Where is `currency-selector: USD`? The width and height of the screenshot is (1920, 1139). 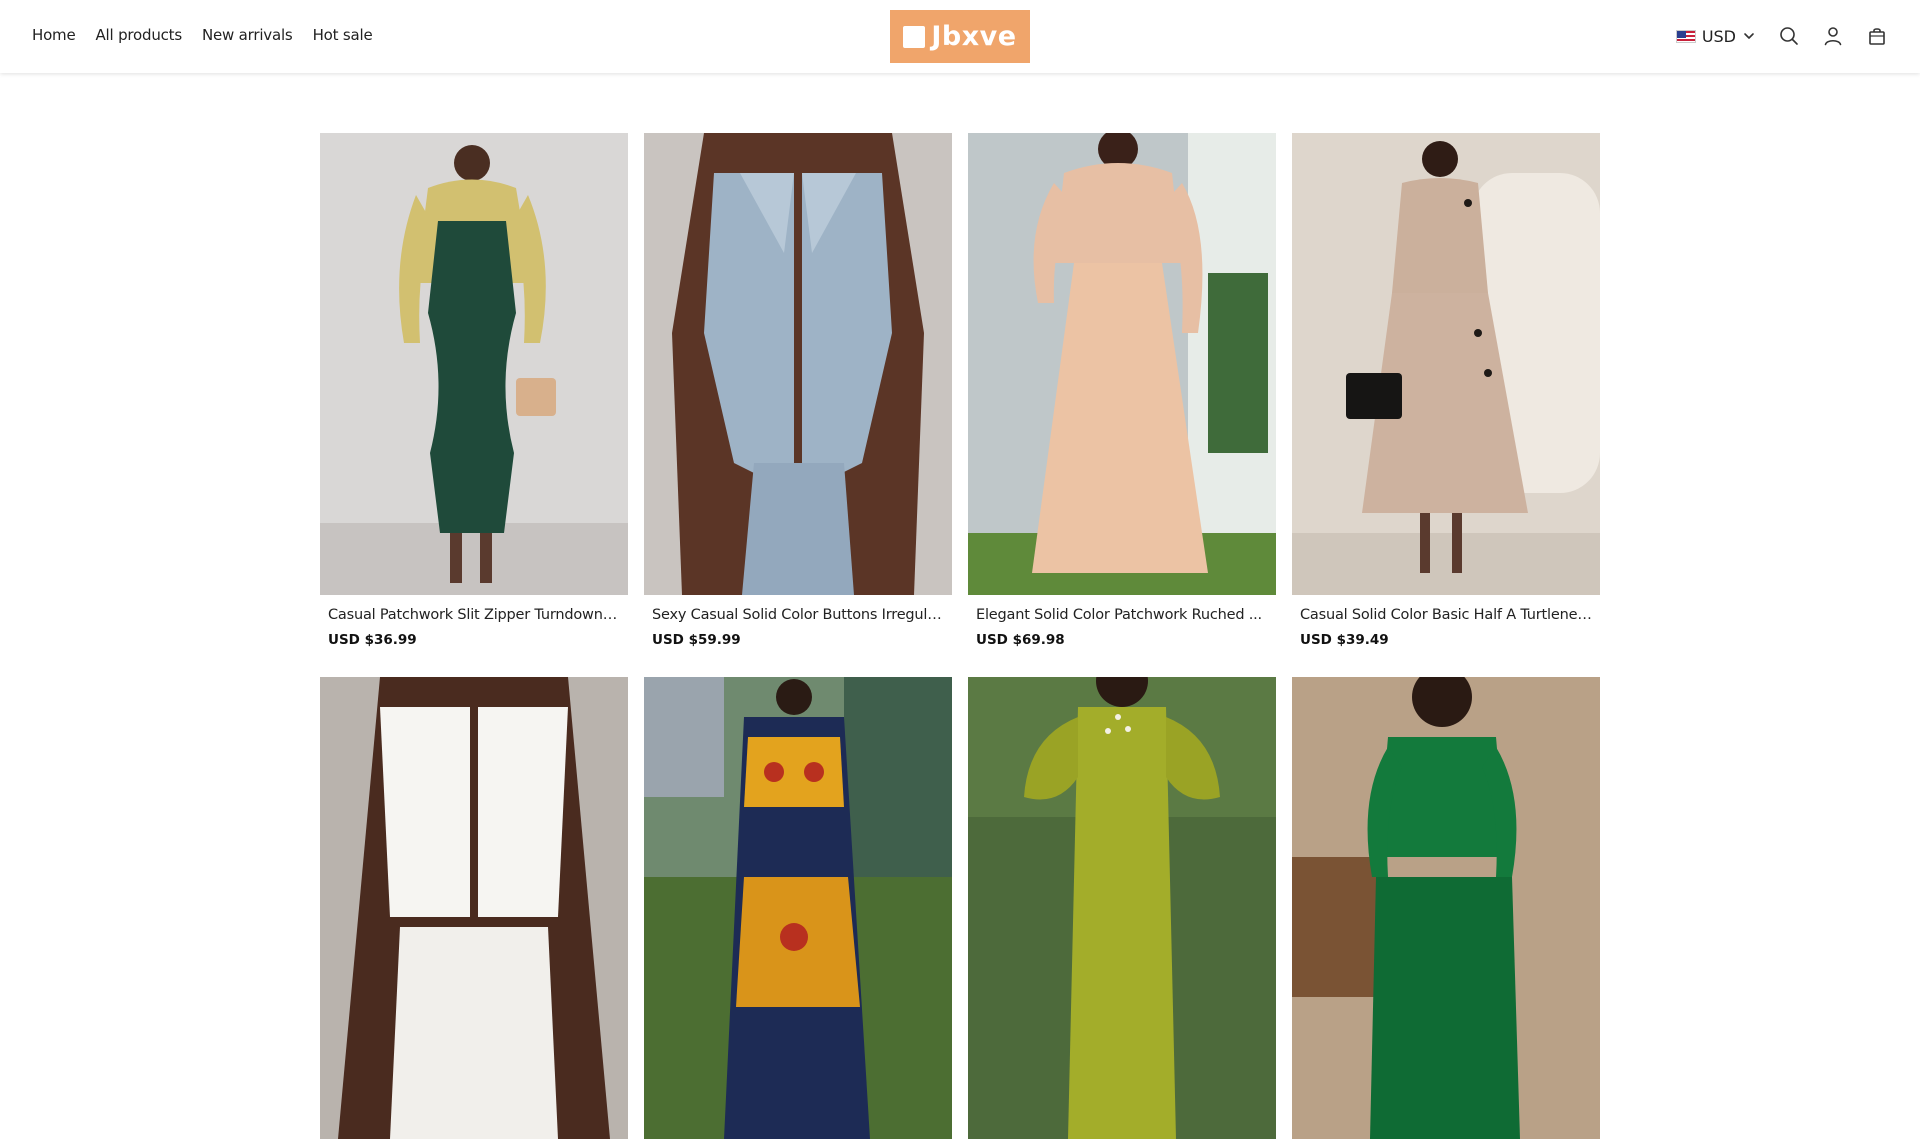
currency-selector: USD is located at coordinates (1715, 36).